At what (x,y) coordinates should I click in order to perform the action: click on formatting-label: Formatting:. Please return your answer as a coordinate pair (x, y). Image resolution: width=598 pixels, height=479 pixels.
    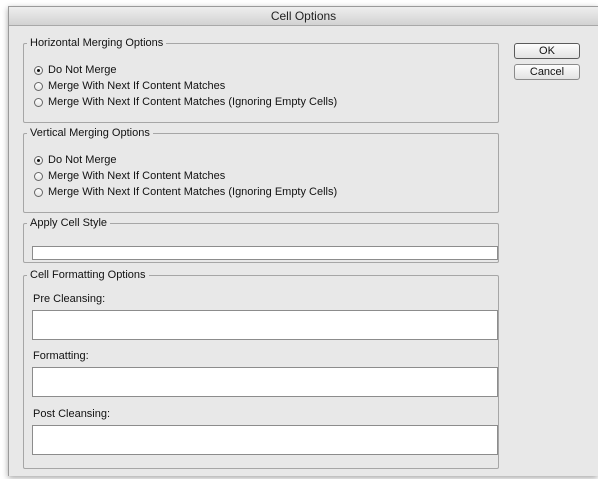
    Looking at the image, I should click on (61, 356).